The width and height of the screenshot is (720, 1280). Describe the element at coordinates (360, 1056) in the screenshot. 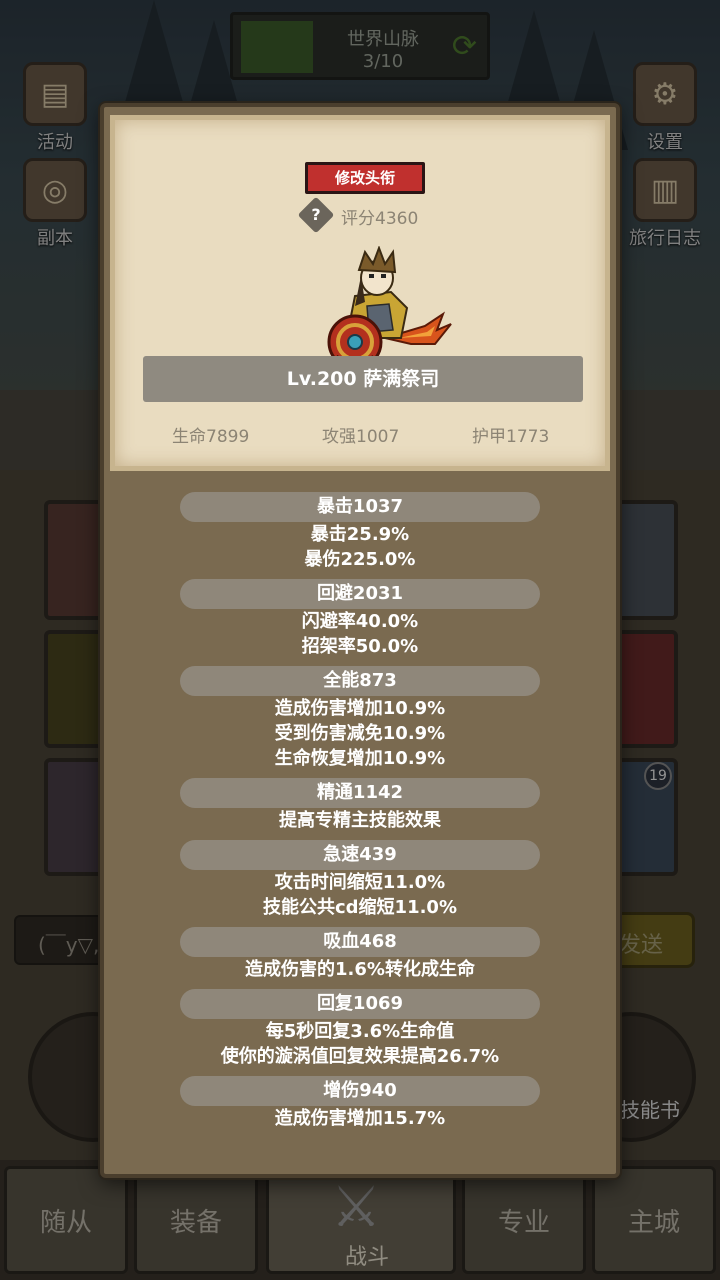

I see `stat-detail: 使你的漩涡值回复效果提高26.7%` at that location.